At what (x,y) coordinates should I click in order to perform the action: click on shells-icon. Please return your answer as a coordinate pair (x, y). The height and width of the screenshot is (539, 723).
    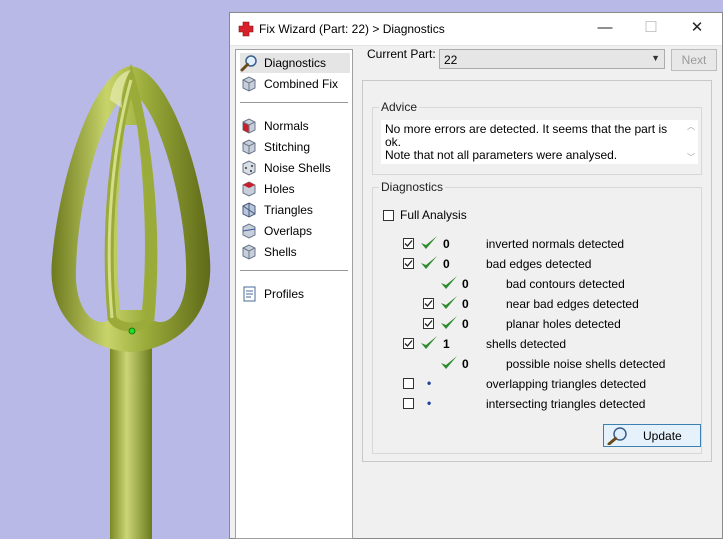
    Looking at the image, I should click on (249, 252).